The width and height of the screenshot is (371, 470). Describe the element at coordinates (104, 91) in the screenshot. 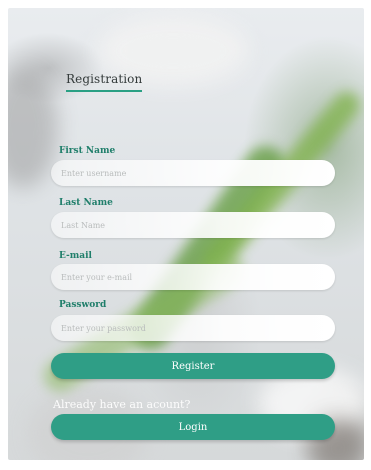

I see `title-underline` at that location.